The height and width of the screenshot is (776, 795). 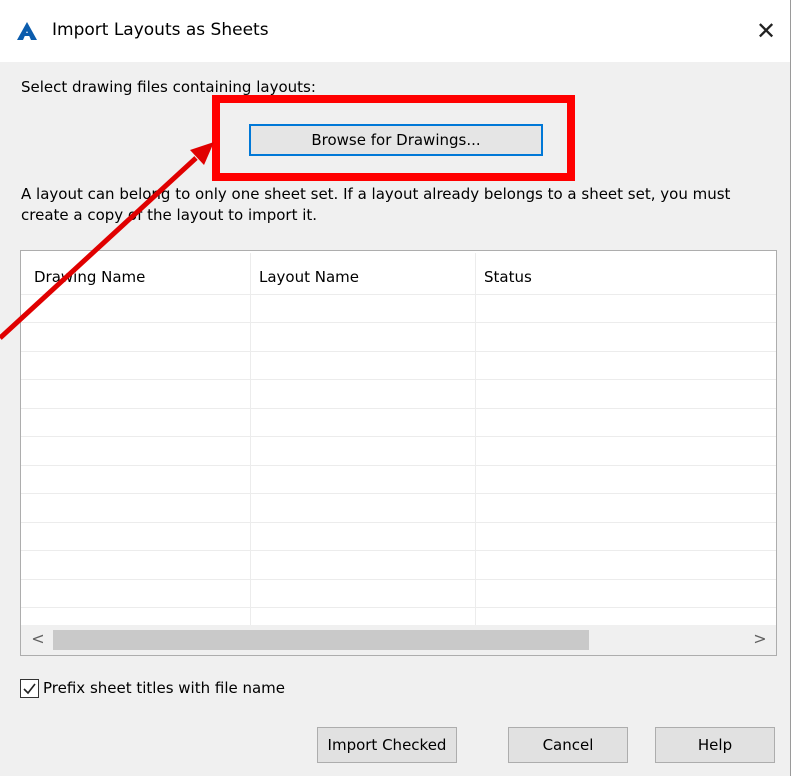 I want to click on column-header-drawing-name: Drawing Name, so click(x=89, y=277).